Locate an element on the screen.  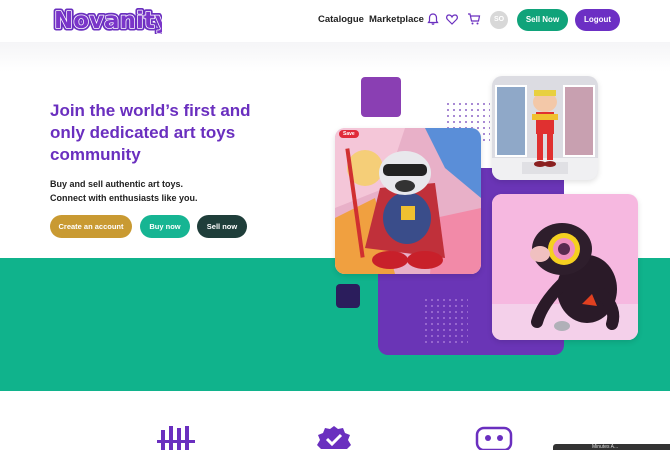
cart-icon is located at coordinates (474, 19).